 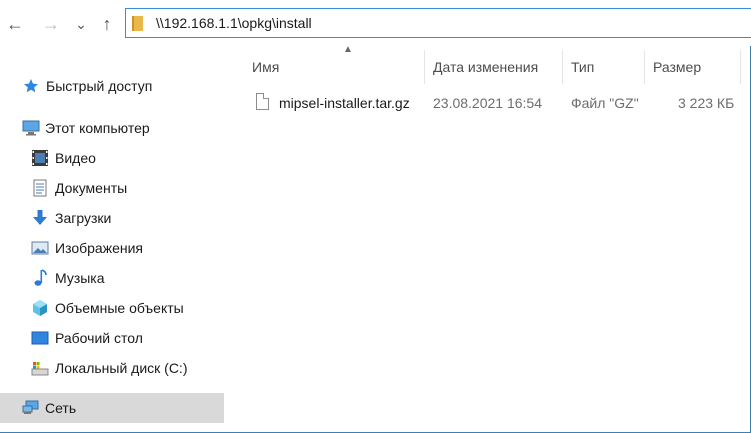 What do you see at coordinates (40, 218) in the screenshot?
I see `downloads-icon` at bounding box center [40, 218].